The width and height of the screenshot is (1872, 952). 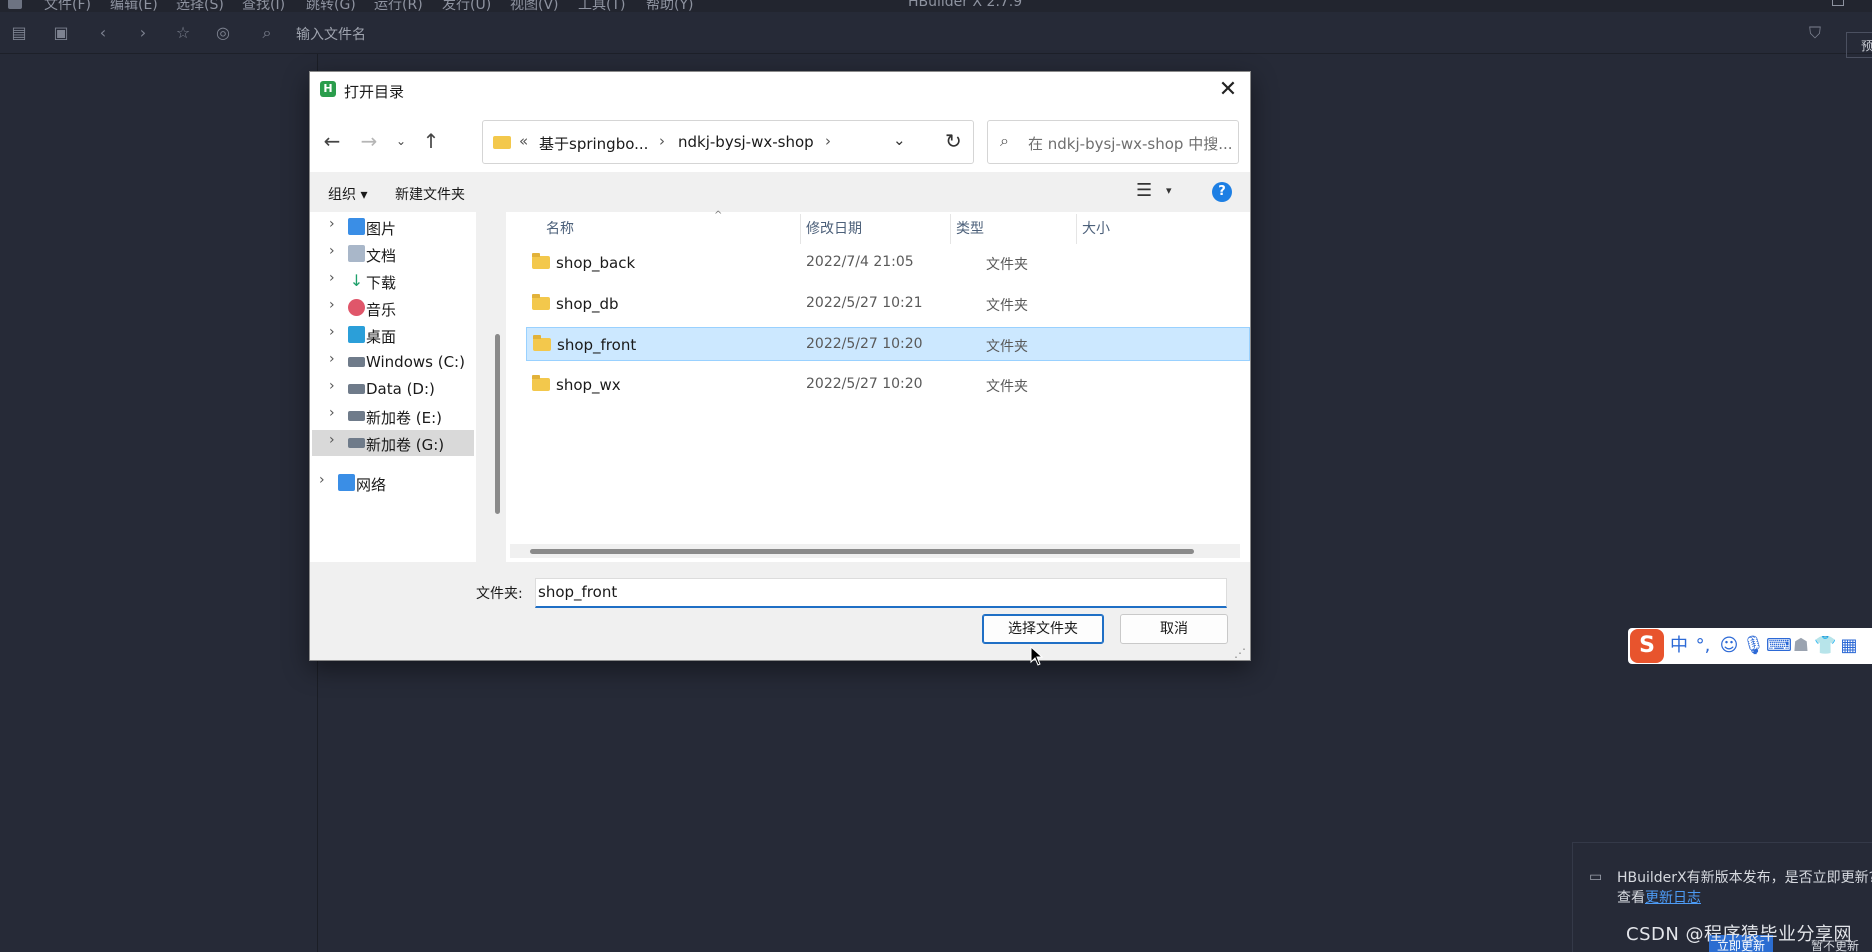 What do you see at coordinates (393, 308) in the screenshot?
I see `nav-item-music: › 音乐` at bounding box center [393, 308].